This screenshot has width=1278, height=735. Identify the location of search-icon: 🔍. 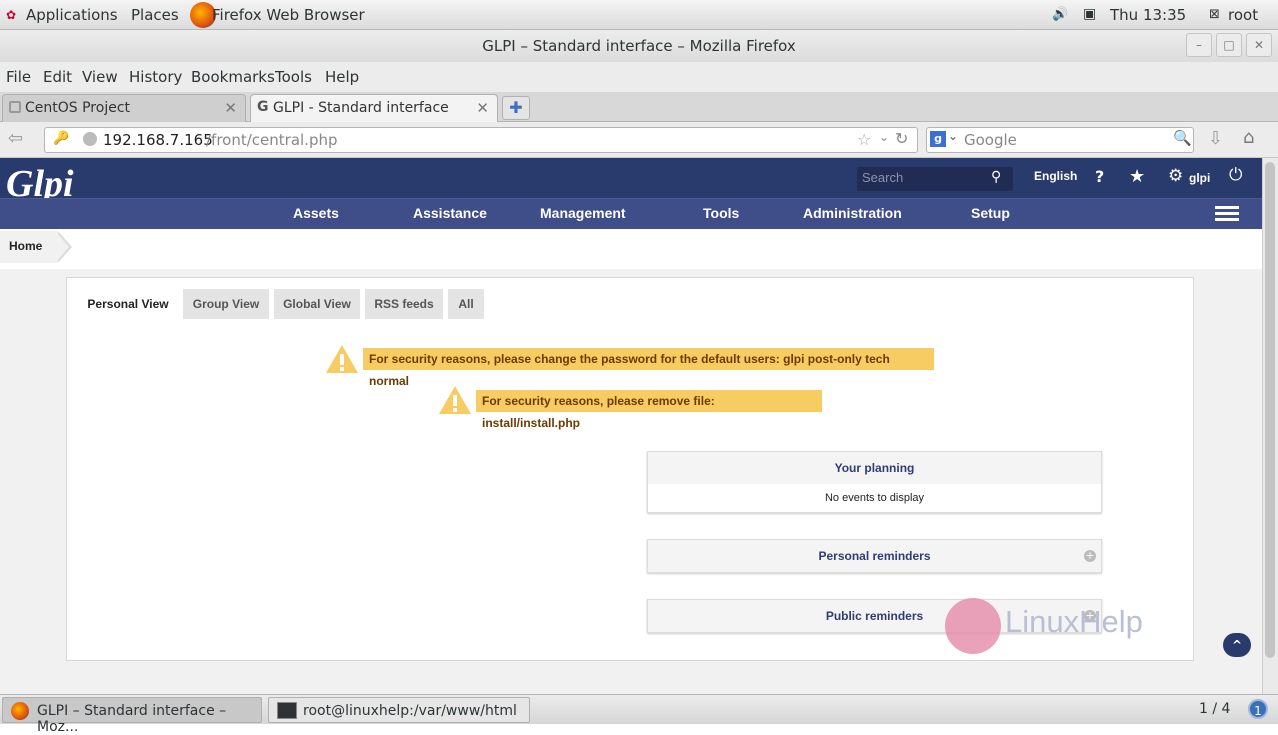
(1182, 138).